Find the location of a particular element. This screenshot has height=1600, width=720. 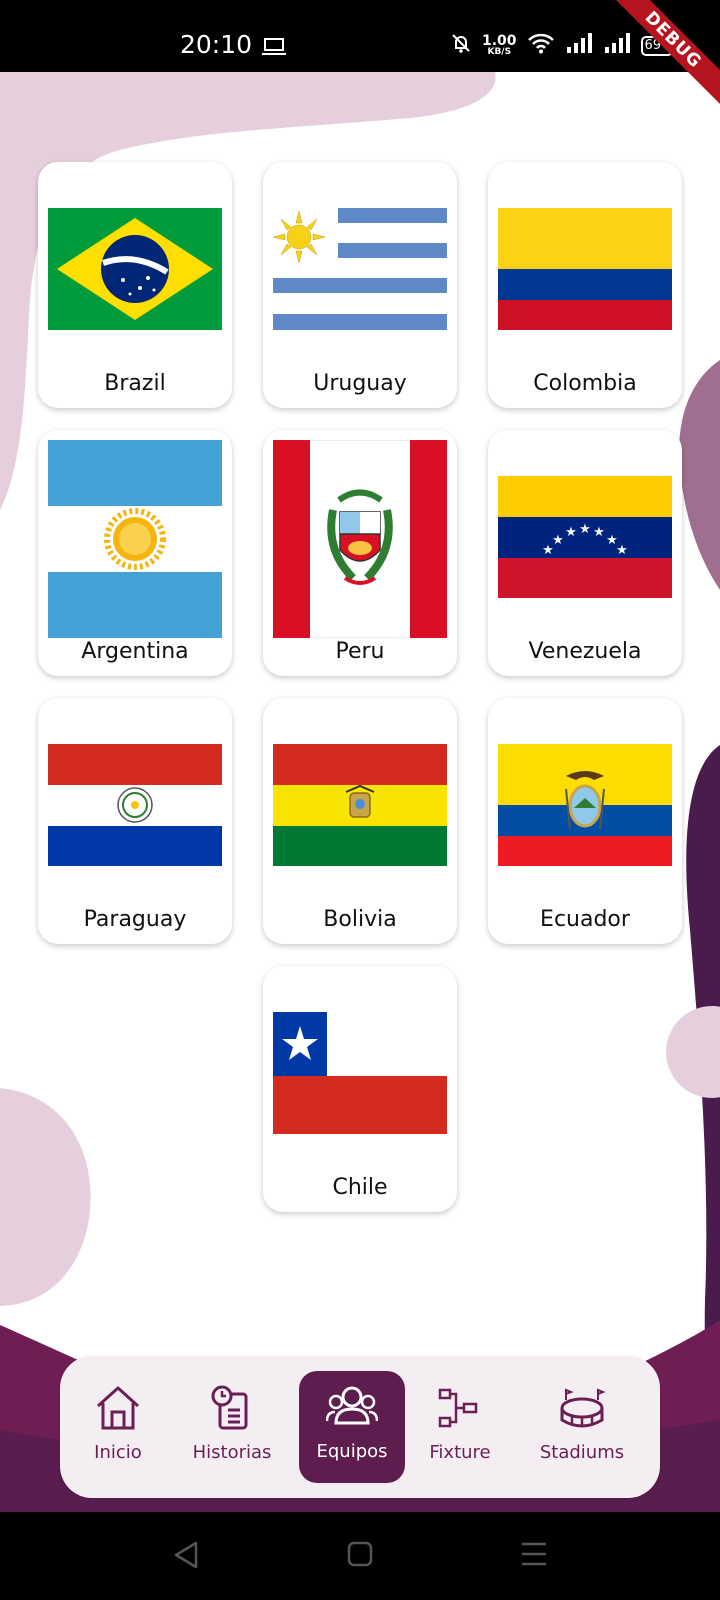

status-icons: 1.00 KB/S 69 is located at coordinates (563, 45).